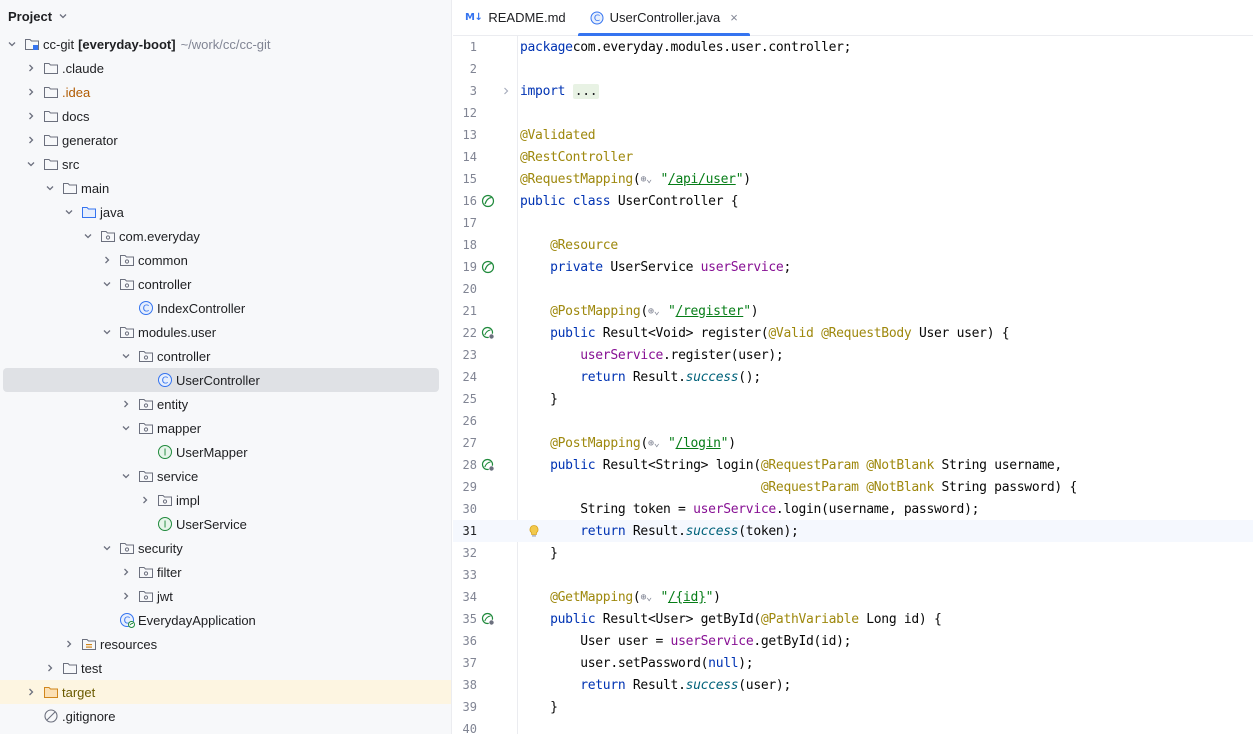 This screenshot has width=1253, height=734. Describe the element at coordinates (225, 452) in the screenshot. I see `tree-item-usermapper: I UserMapper` at that location.